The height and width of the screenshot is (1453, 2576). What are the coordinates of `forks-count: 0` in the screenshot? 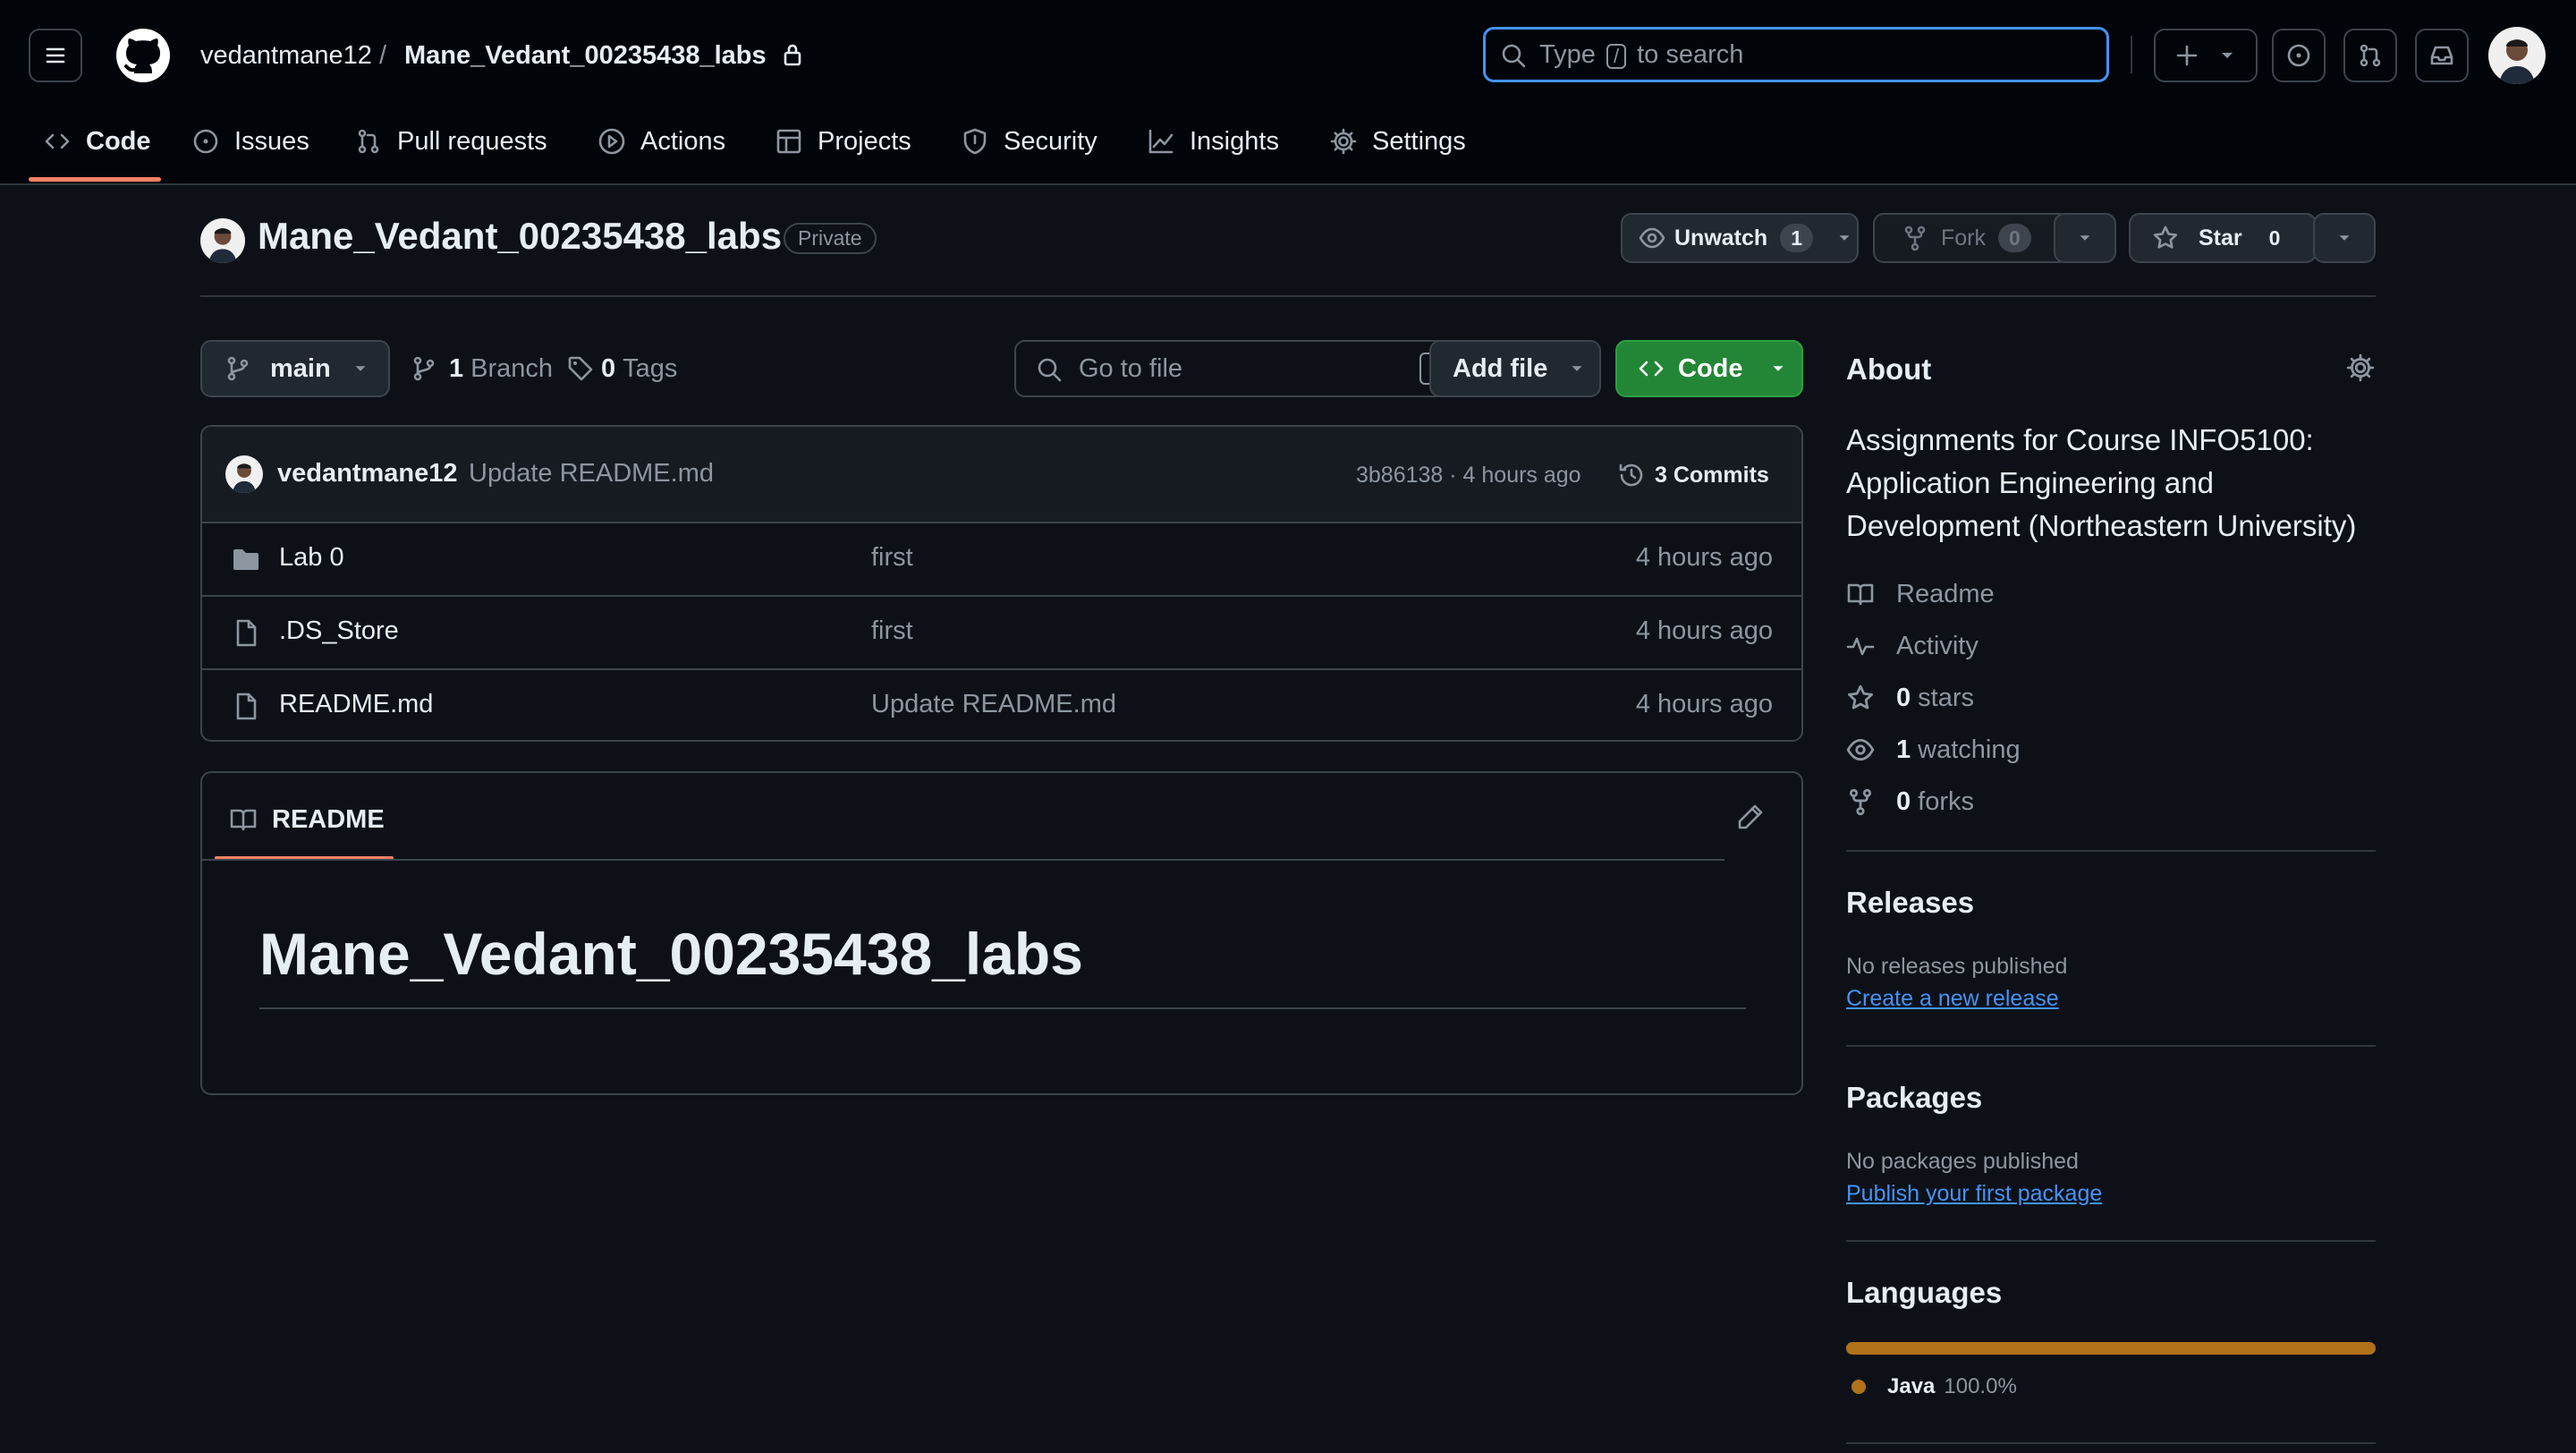 It's located at (1903, 801).